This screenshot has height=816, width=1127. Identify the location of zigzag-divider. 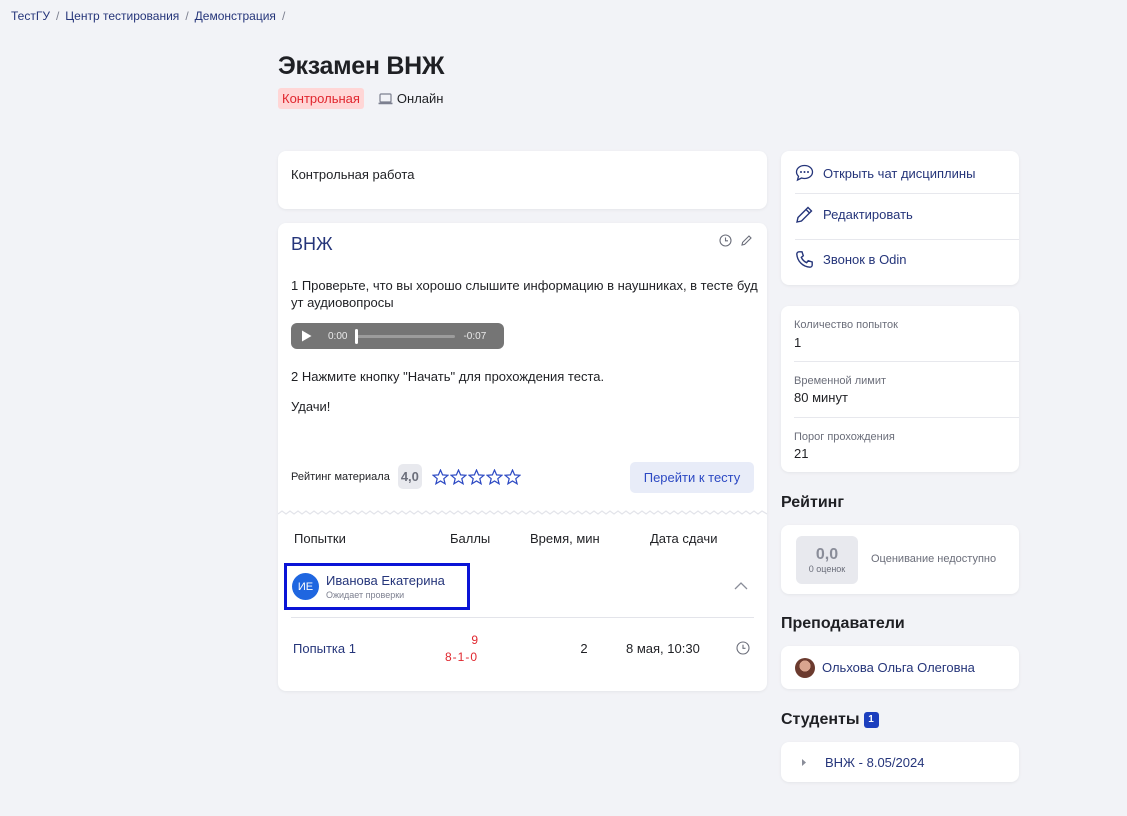
(522, 512).